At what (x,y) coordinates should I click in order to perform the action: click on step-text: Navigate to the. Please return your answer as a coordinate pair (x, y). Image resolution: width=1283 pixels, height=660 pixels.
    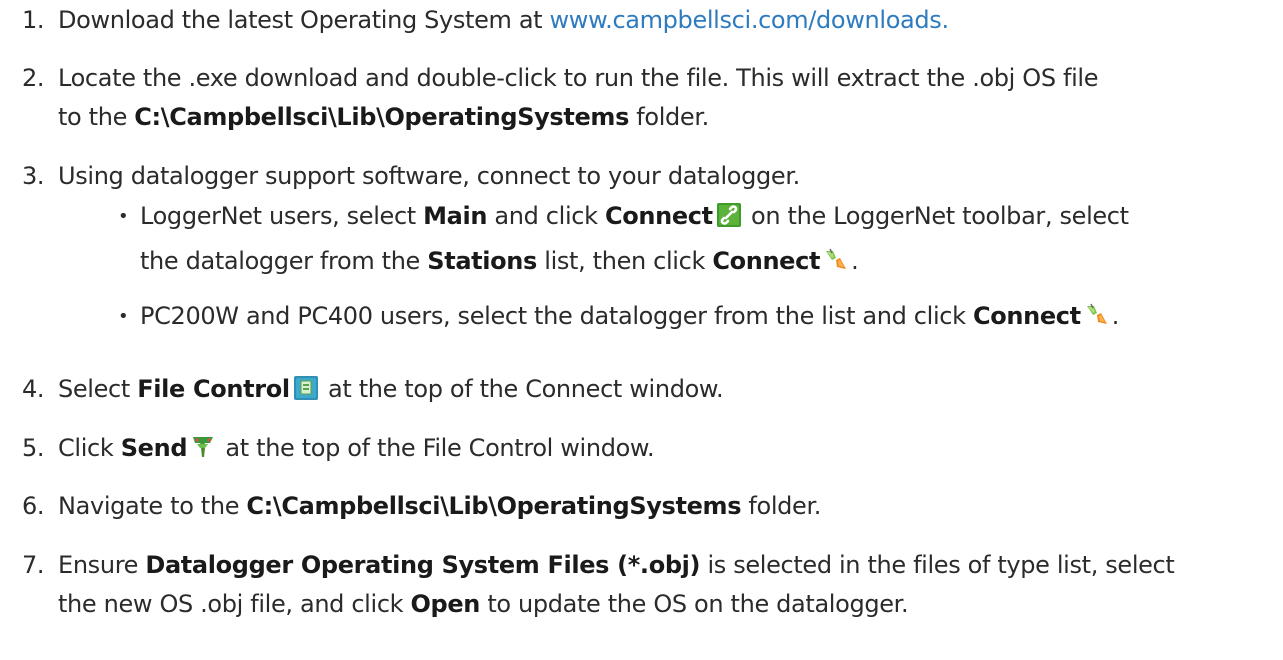
    Looking at the image, I should click on (152, 506).